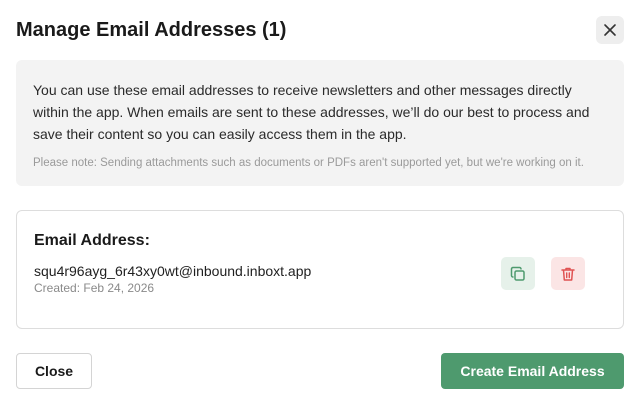  I want to click on dialog-title: Manage Email Addresses (1), so click(151, 30).